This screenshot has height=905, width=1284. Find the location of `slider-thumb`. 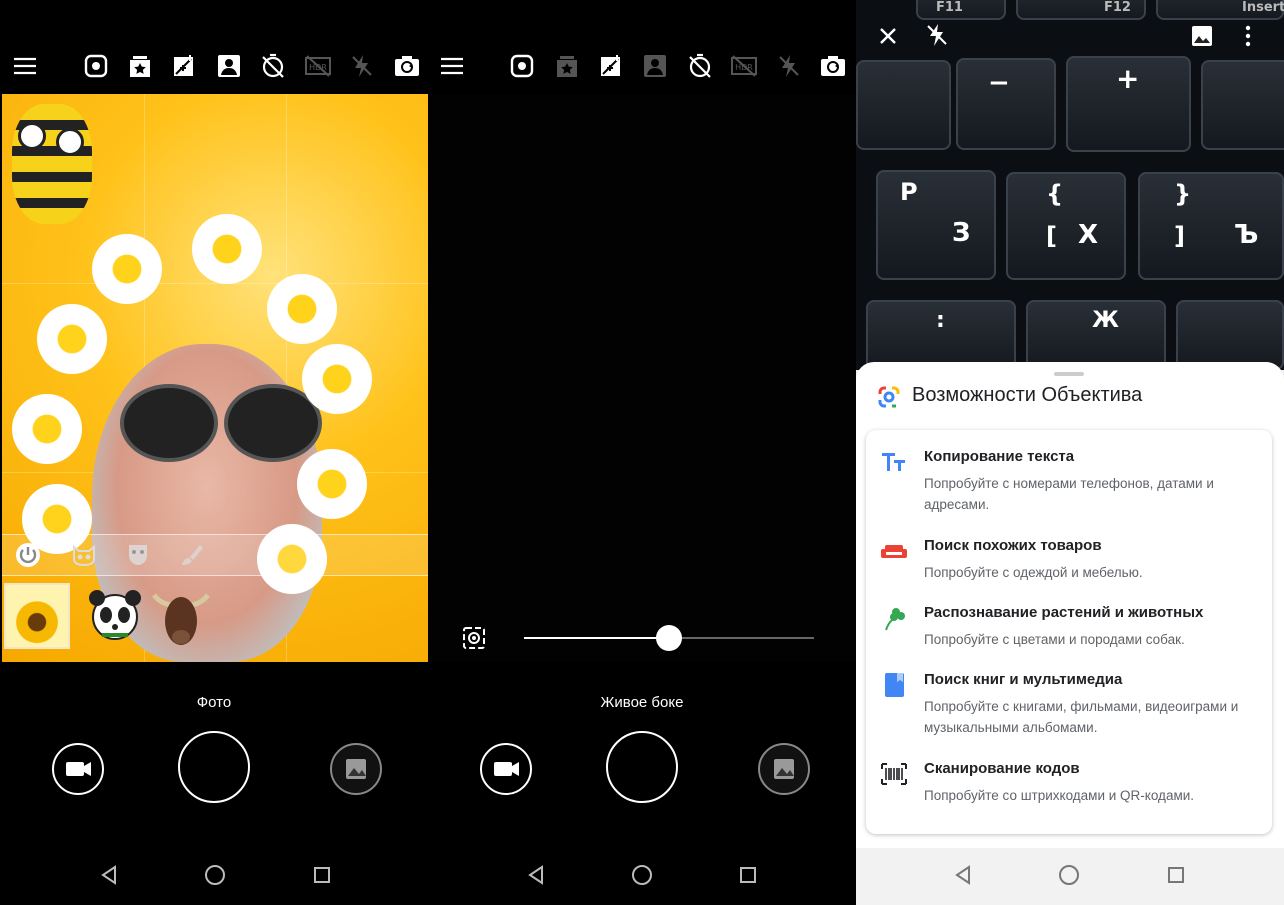

slider-thumb is located at coordinates (669, 638).